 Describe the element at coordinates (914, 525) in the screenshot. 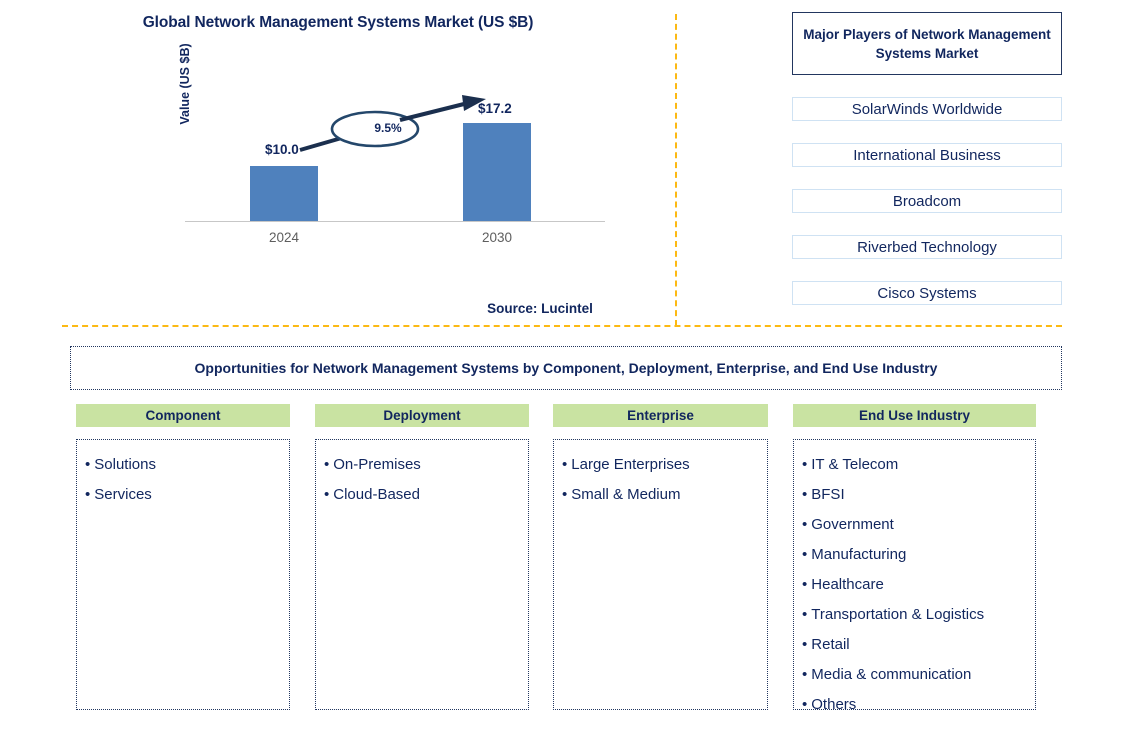

I see `segment-list-item: • Government` at that location.